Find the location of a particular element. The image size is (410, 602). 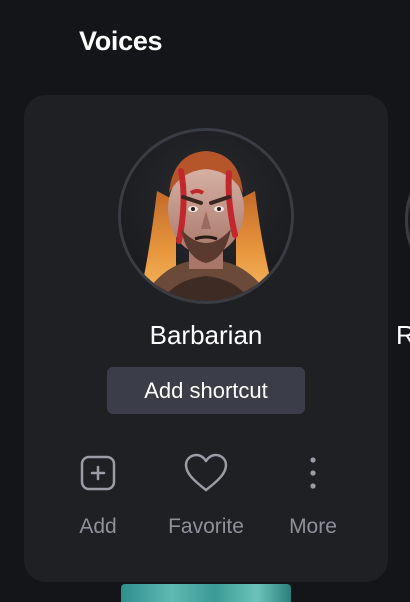

section-title: Voices is located at coordinates (121, 41).